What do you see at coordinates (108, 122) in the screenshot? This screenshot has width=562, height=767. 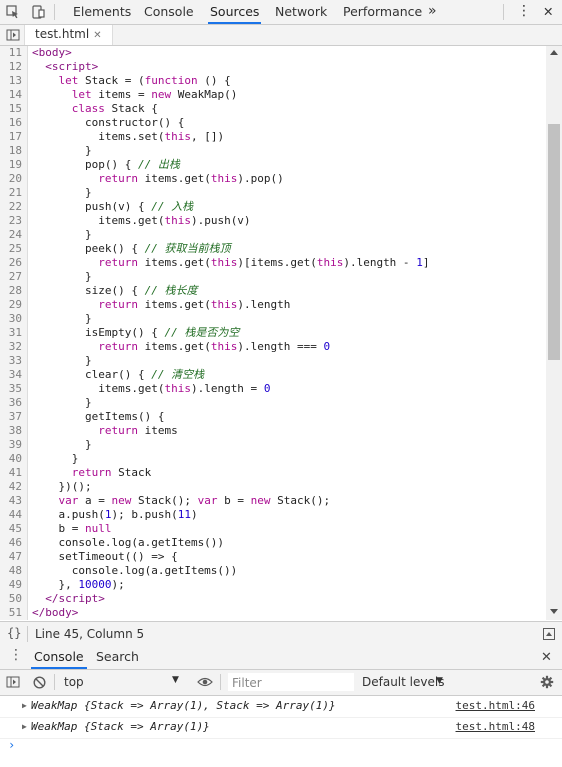 I see `code-text: constructor() {` at bounding box center [108, 122].